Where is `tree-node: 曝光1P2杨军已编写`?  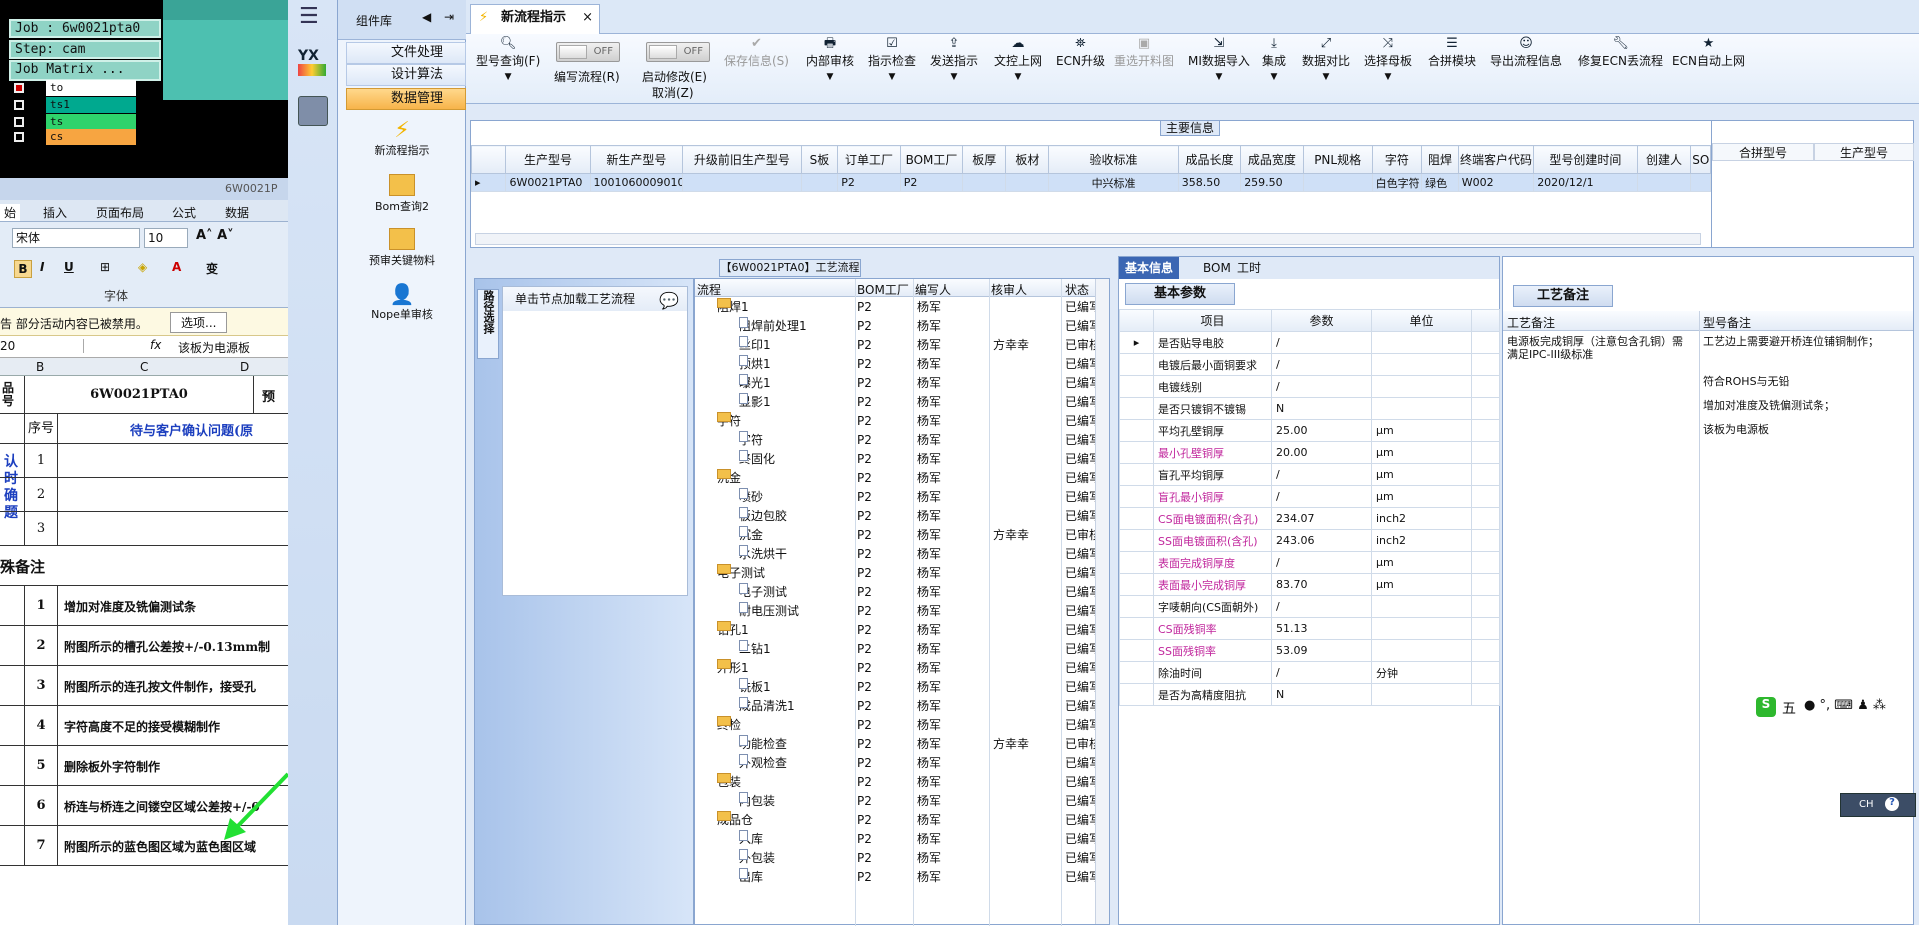 tree-node: 曝光1P2杨军已编写 is located at coordinates (895, 383).